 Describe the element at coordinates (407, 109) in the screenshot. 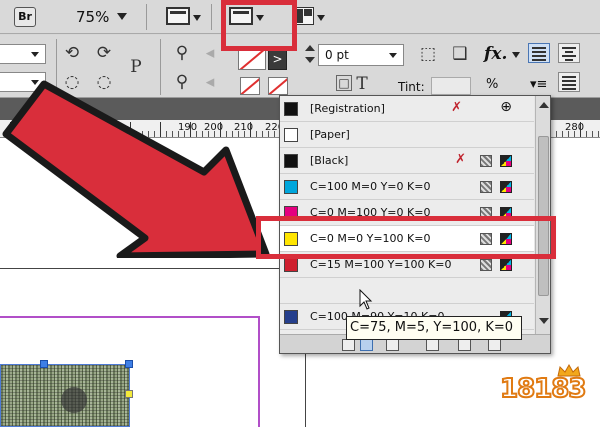

I see `swatch-row-registration: [Registration] ✗ ⊕` at that location.